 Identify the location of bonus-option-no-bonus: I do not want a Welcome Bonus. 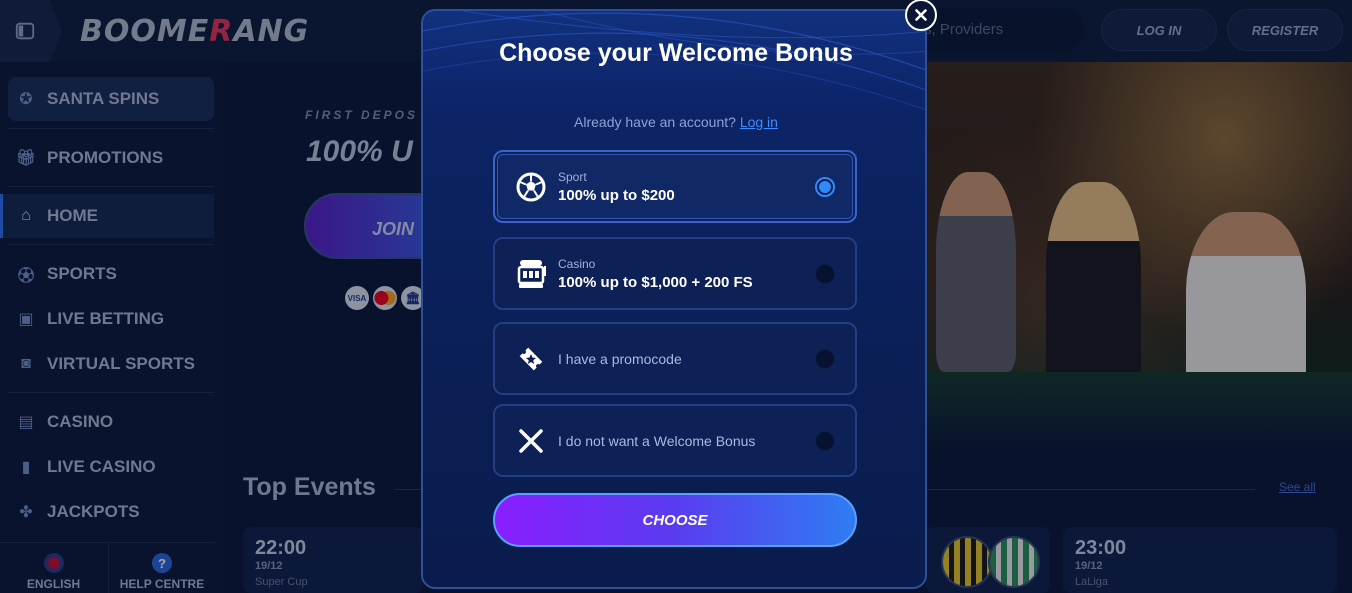
(675, 440).